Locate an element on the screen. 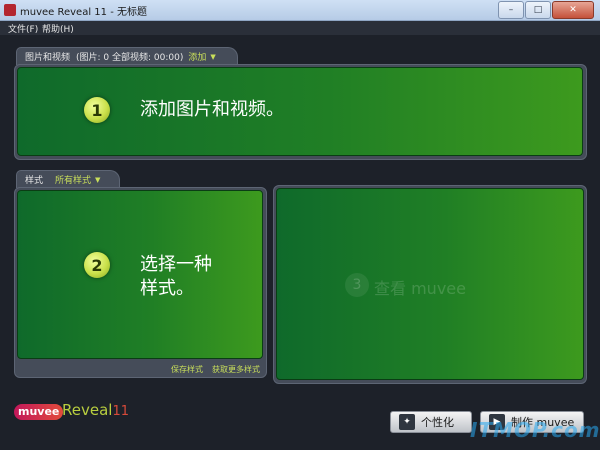 The image size is (600, 450). logo-version: 11 is located at coordinates (120, 411).